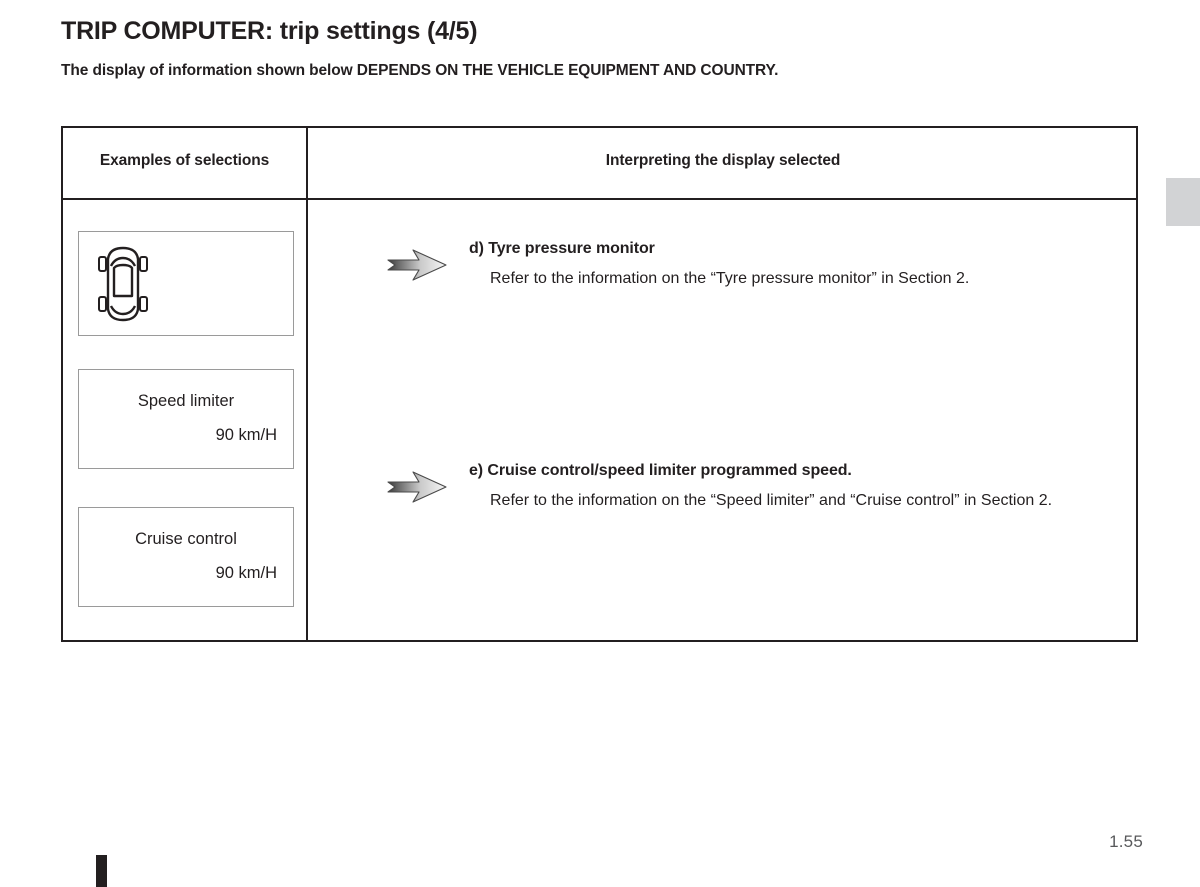 The height and width of the screenshot is (887, 1200). What do you see at coordinates (562, 248) in the screenshot?
I see `entry-title-tyre-pressure: d) Tyre pressure monitor` at bounding box center [562, 248].